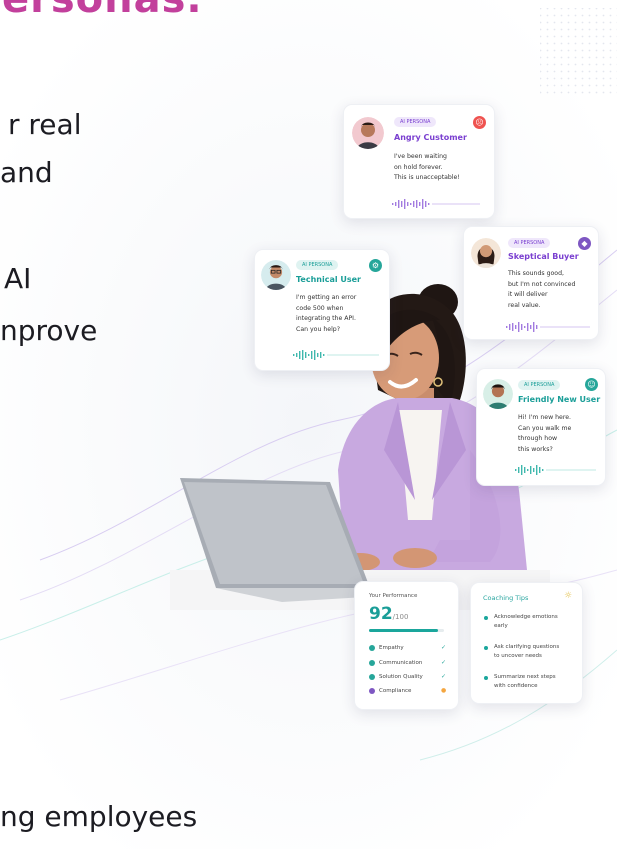 Image resolution: width=617 pixels, height=849 pixels. Describe the element at coordinates (525, 681) in the screenshot. I see `coaching-tip: Summarize next steps with confidence` at that location.